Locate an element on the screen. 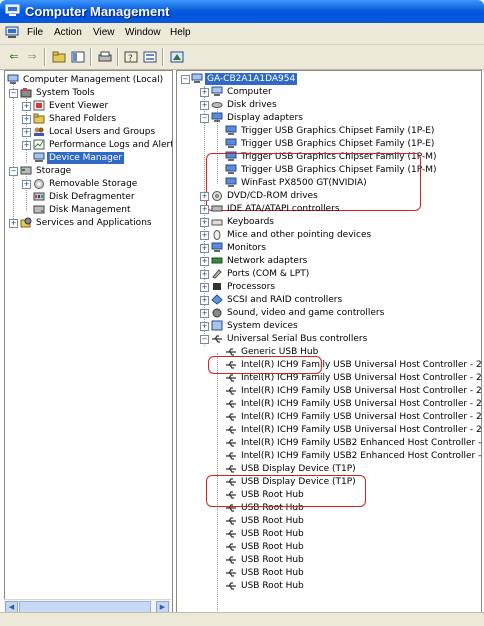 This screenshot has width=484, height=626. help-icon: ? is located at coordinates (131, 56).